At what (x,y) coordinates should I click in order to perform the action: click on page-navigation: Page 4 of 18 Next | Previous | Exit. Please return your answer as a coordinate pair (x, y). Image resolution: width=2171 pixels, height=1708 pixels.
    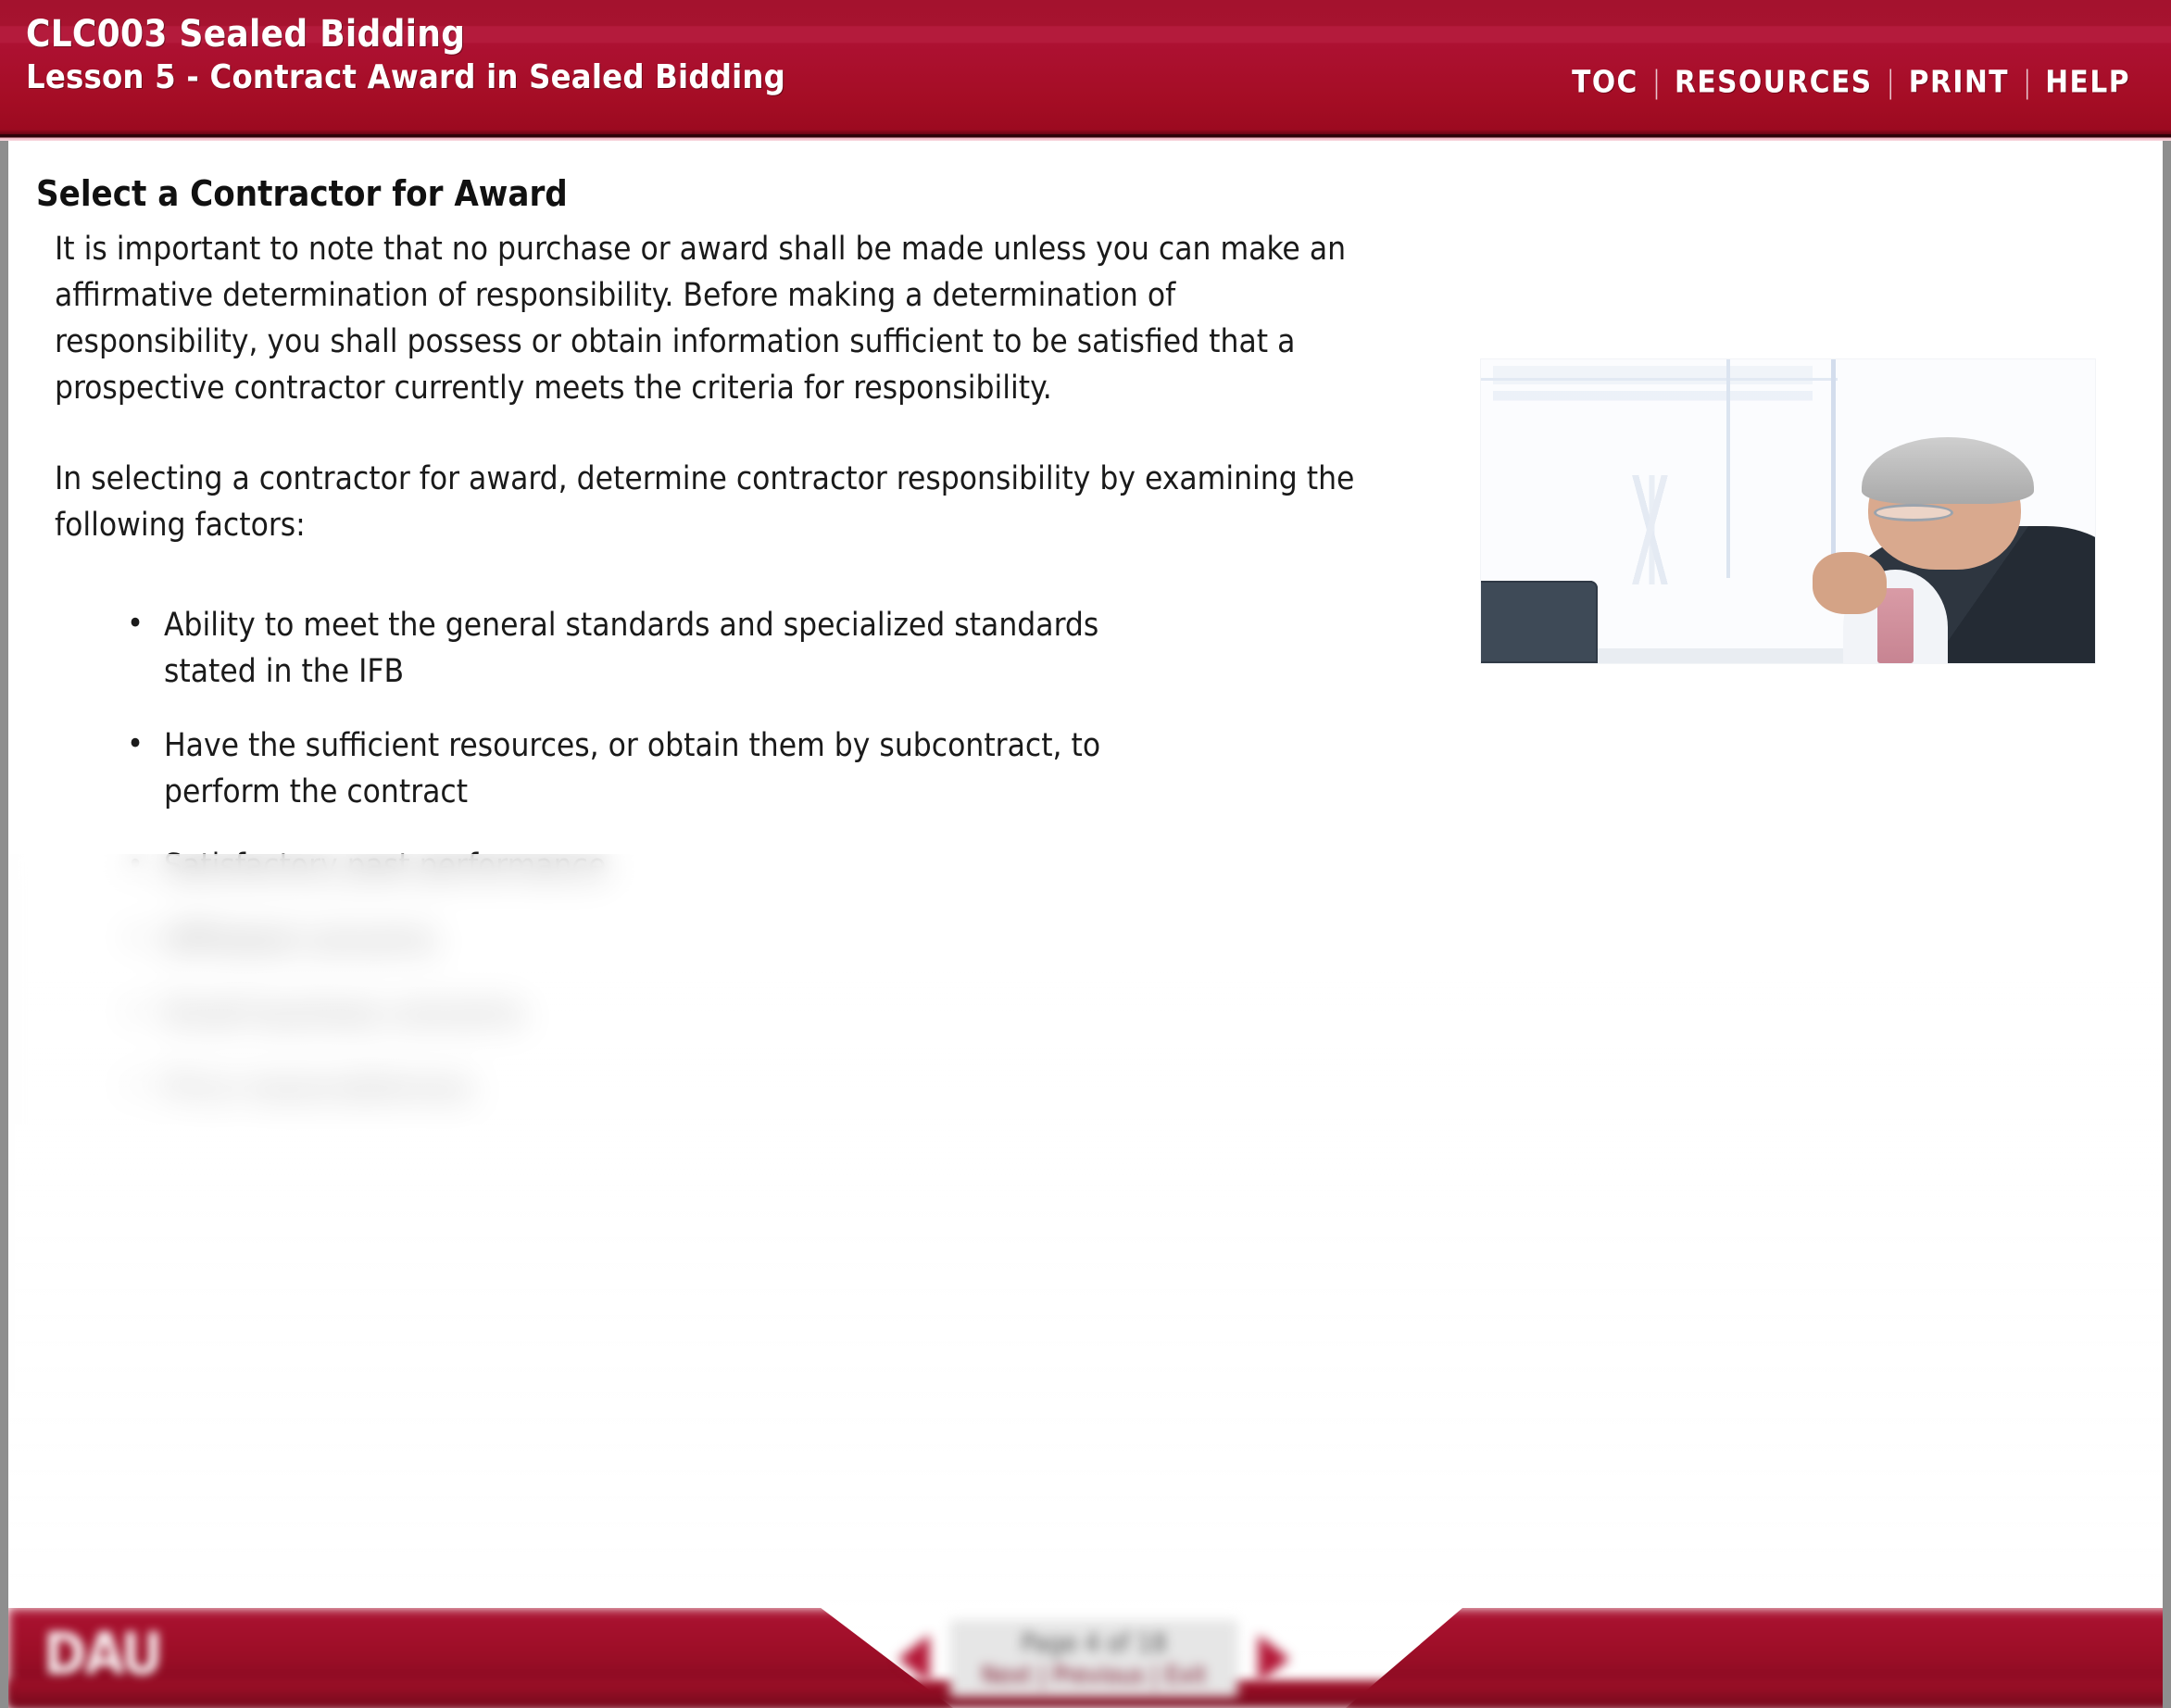
    Looking at the image, I should click on (1093, 1658).